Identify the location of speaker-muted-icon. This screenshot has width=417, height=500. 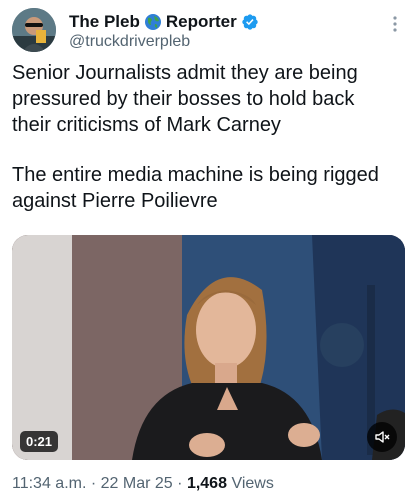
(382, 437).